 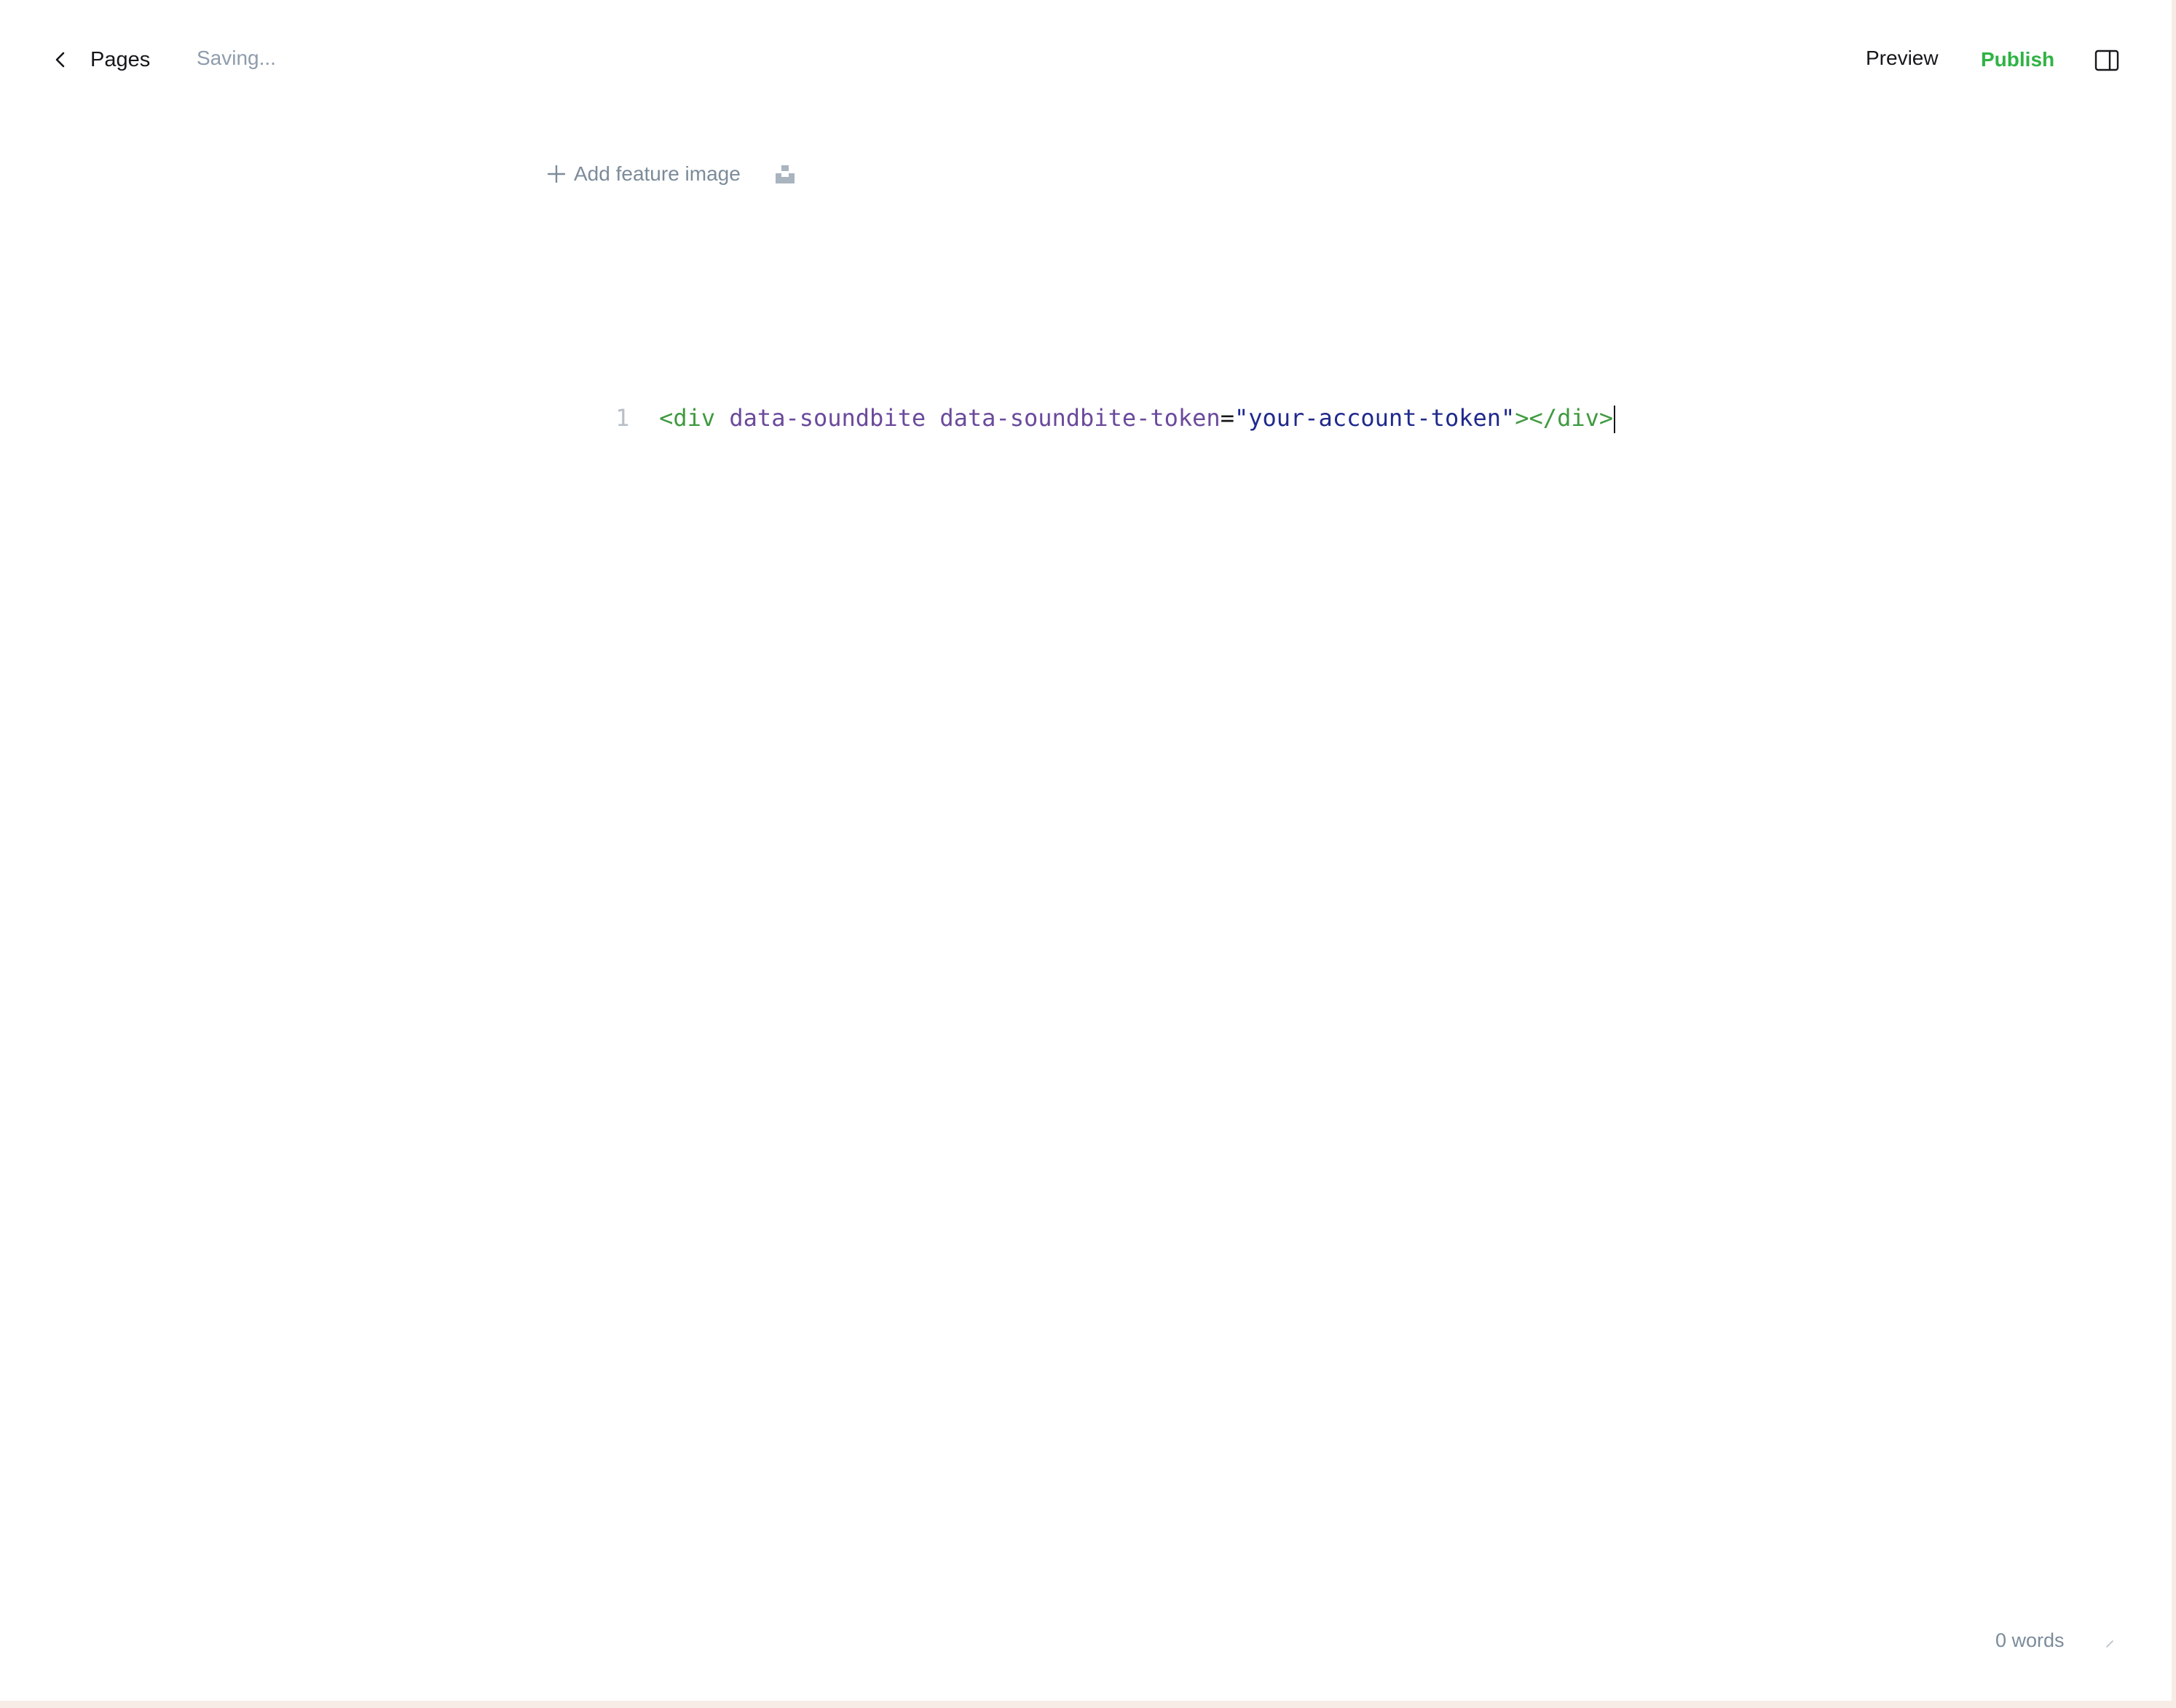 I want to click on text-cursor, so click(x=1615, y=420).